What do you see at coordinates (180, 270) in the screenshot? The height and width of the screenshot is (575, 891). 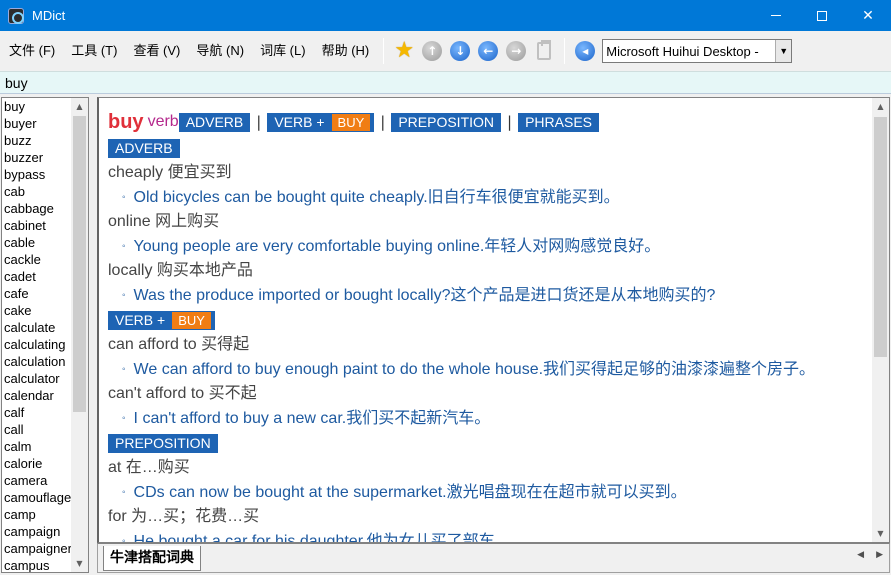 I see `collocation: locally 购买本地产品` at bounding box center [180, 270].